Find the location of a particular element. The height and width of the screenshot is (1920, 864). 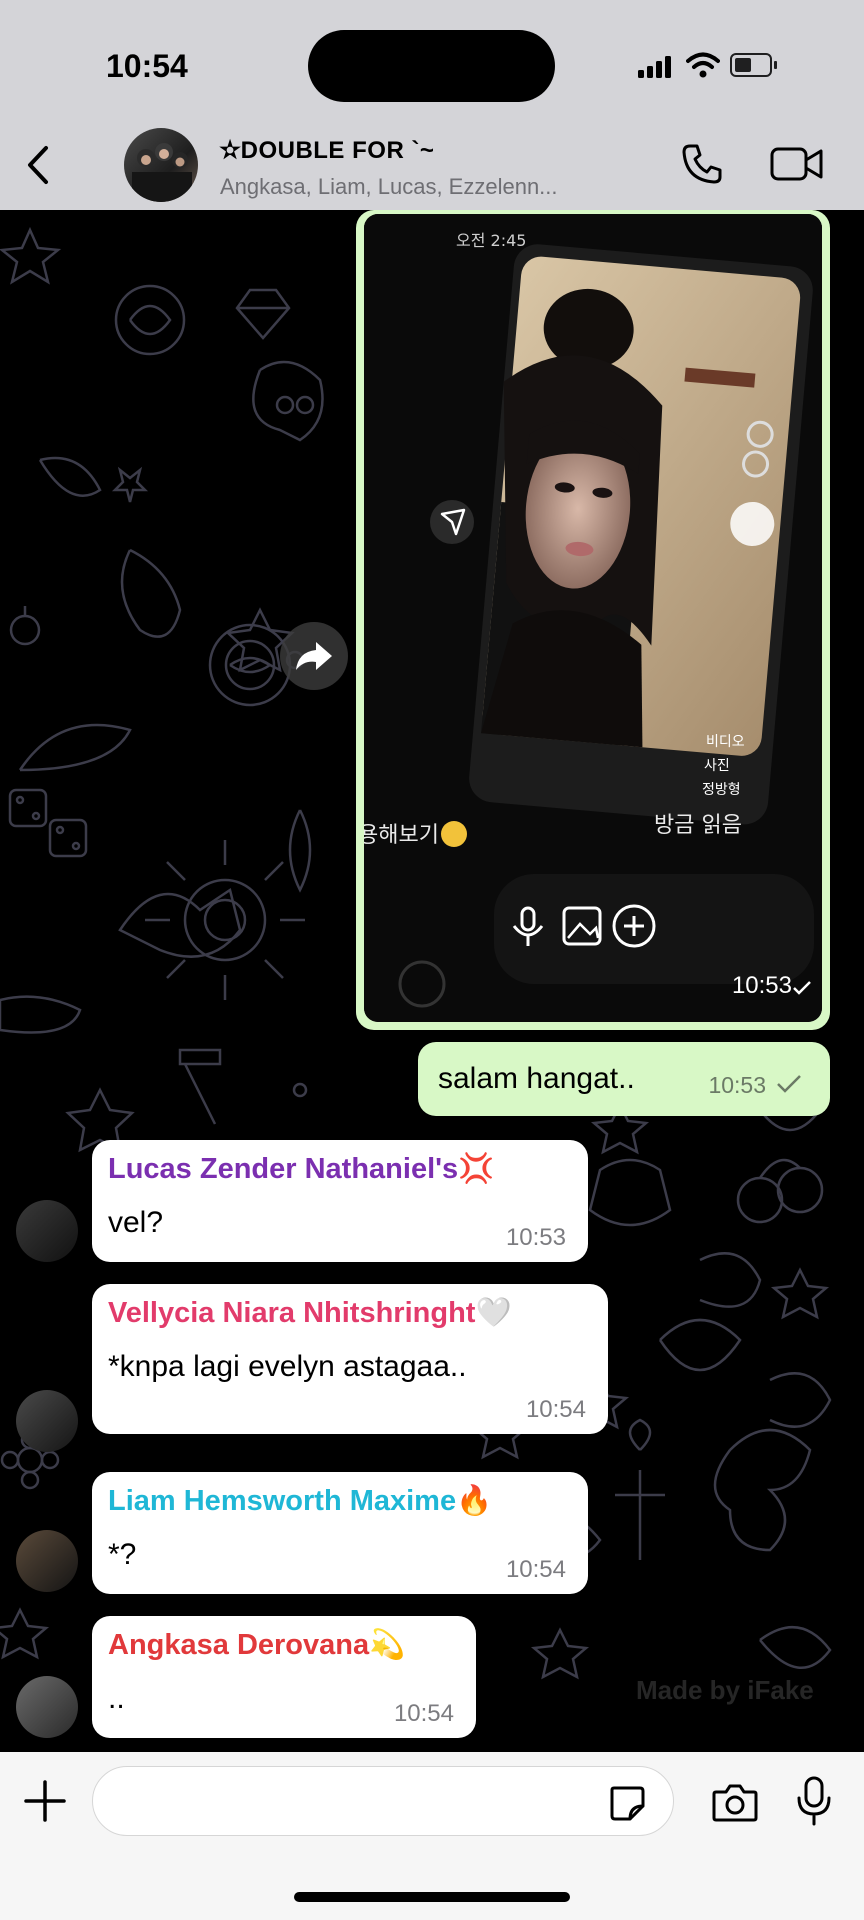

watermark: Made by iFake is located at coordinates (725, 1690).